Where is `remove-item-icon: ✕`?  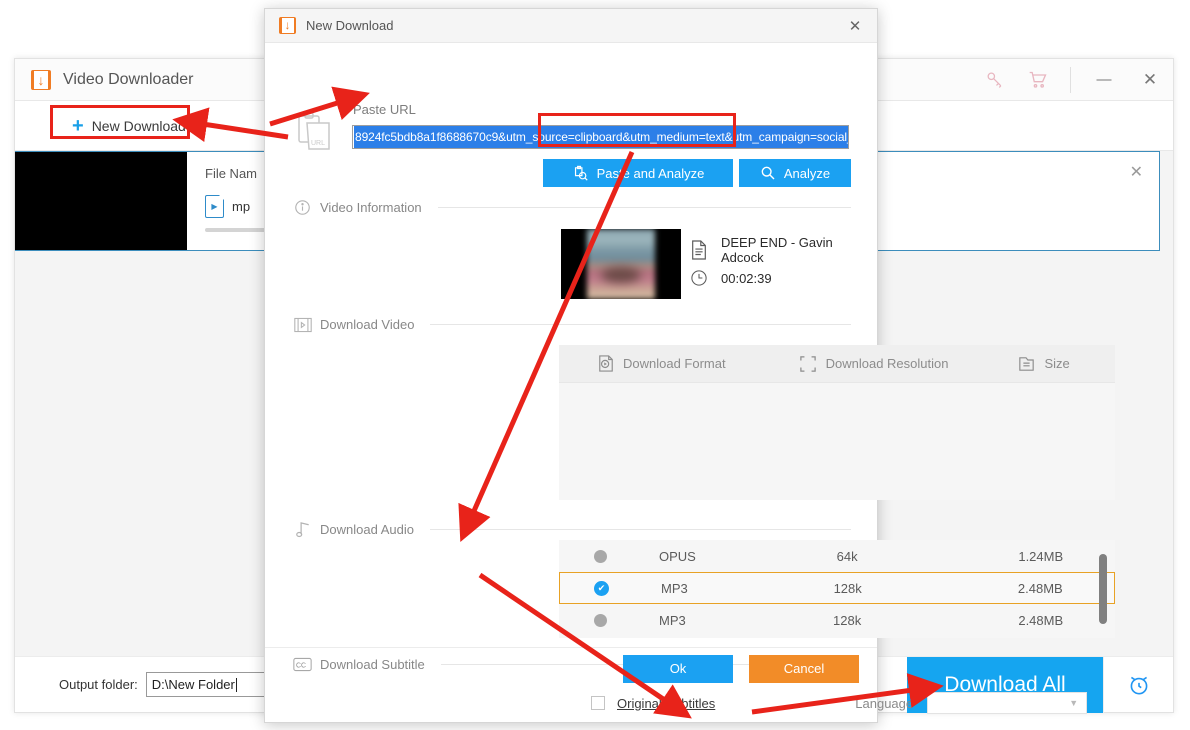 remove-item-icon: ✕ is located at coordinates (1136, 172).